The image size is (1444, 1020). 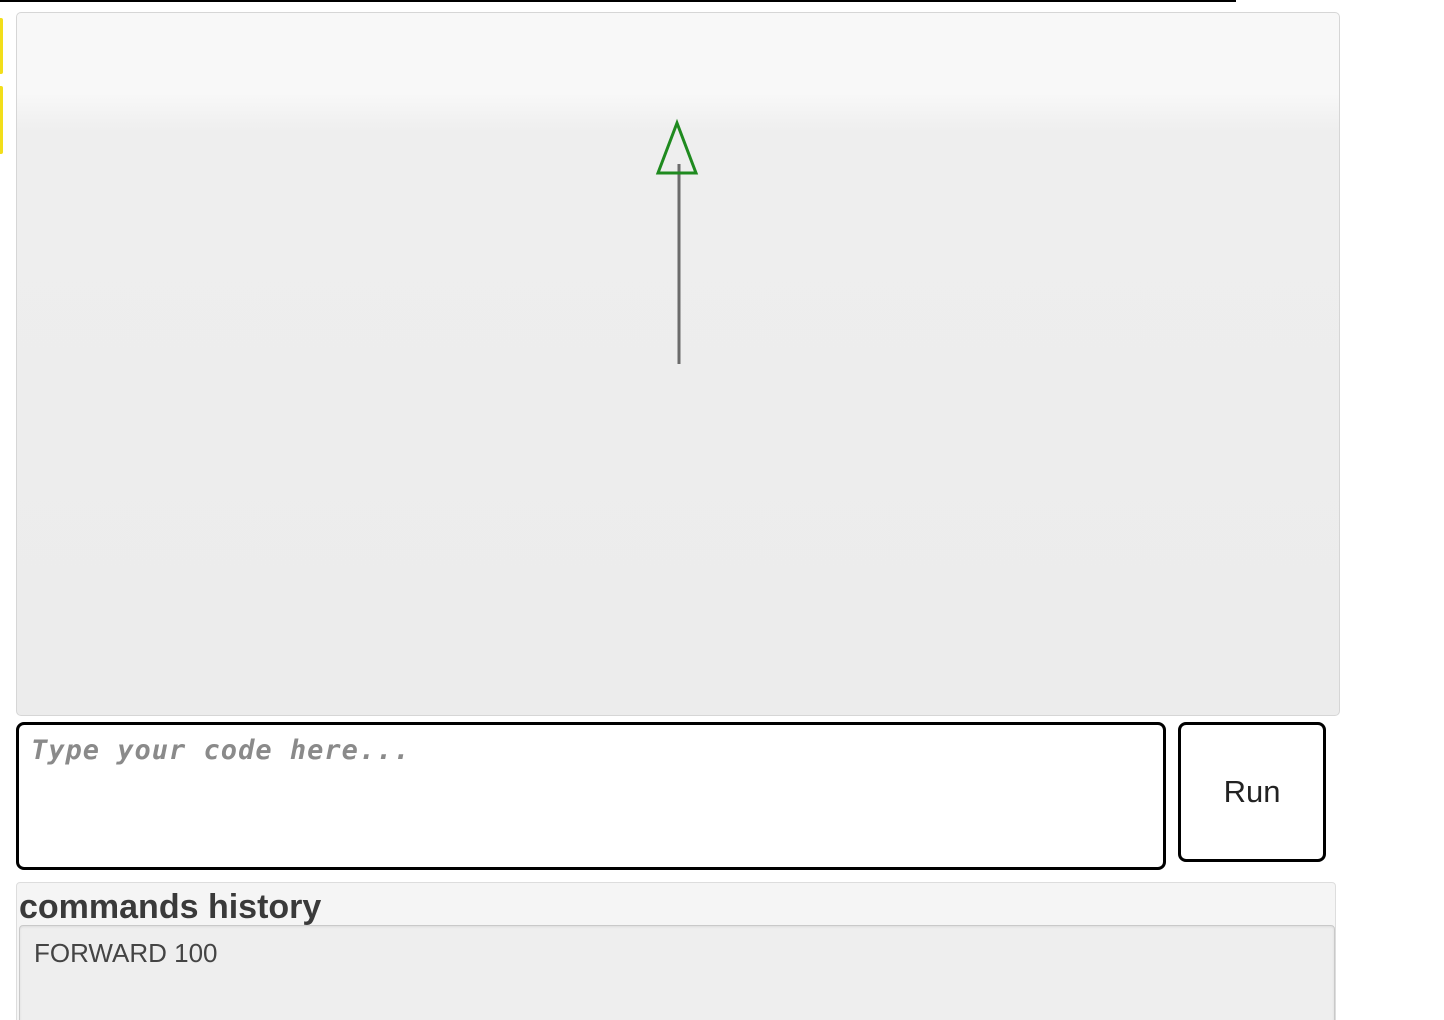 I want to click on run-button: Run, so click(x=1252, y=792).